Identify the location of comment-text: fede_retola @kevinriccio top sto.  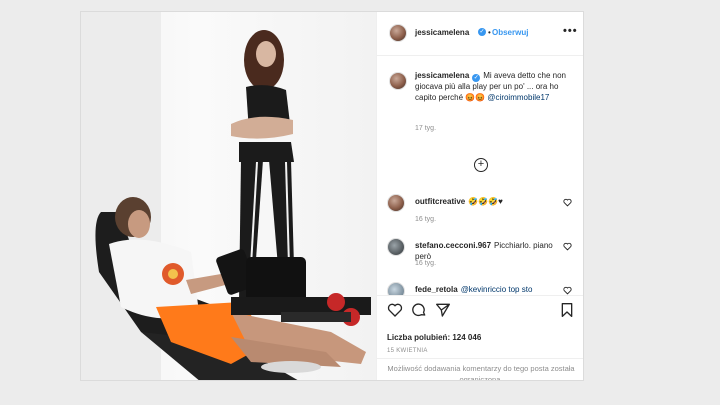
(490, 289).